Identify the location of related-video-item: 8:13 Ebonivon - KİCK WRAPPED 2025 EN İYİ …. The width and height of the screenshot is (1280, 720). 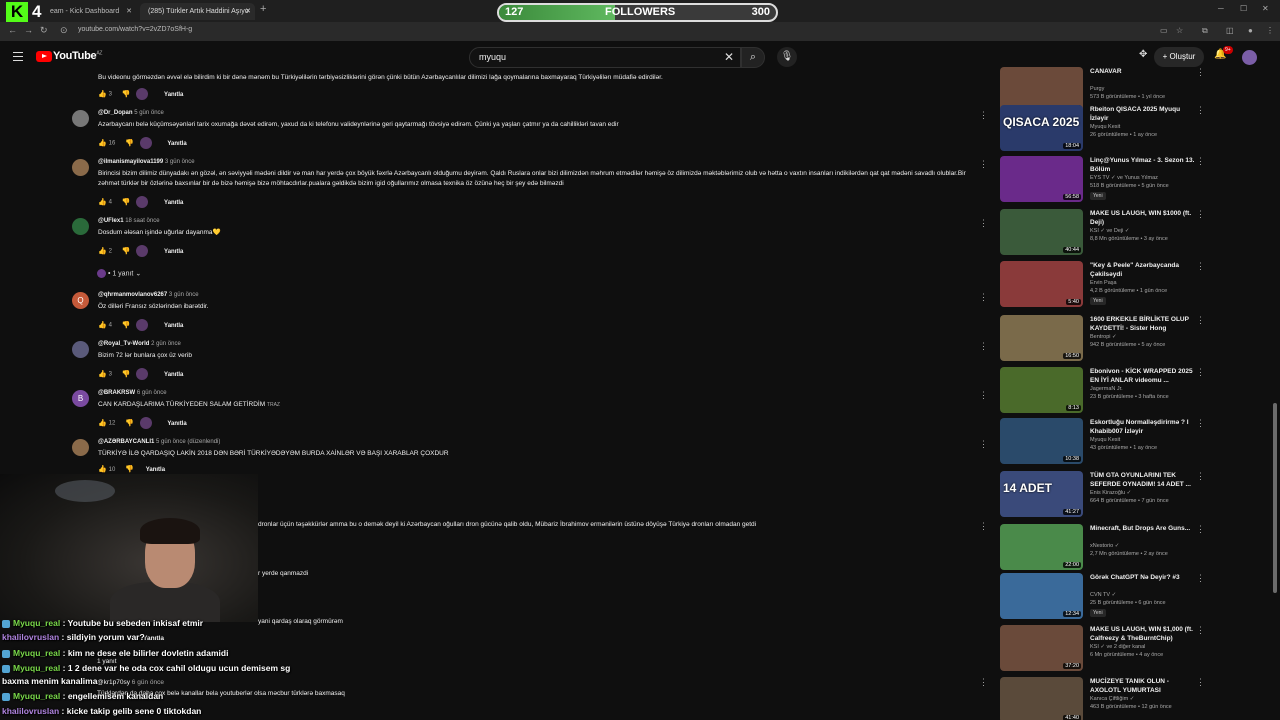
(1102, 390).